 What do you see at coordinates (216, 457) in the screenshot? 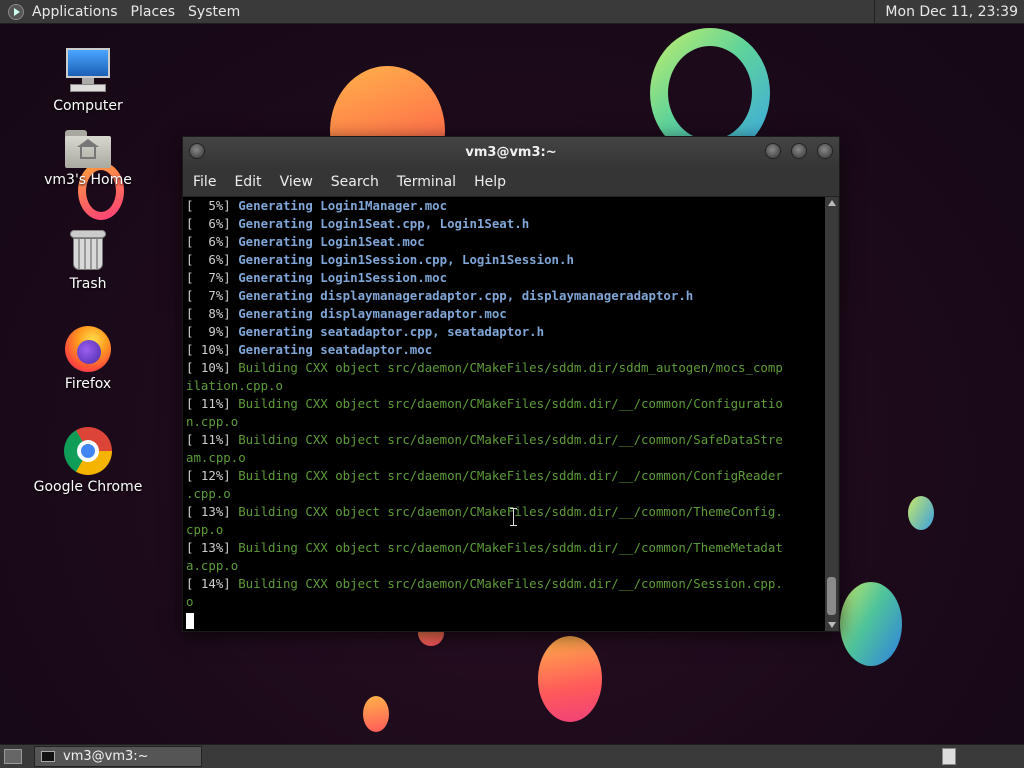
I see `line-text: am.cpp.o` at bounding box center [216, 457].